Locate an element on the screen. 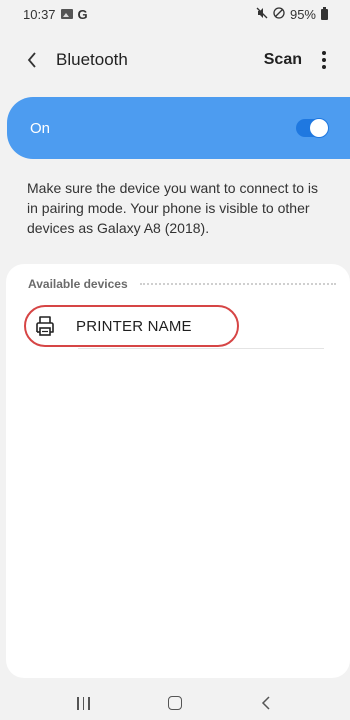 This screenshot has height=720, width=350. status-time: 10:37 is located at coordinates (39, 14).